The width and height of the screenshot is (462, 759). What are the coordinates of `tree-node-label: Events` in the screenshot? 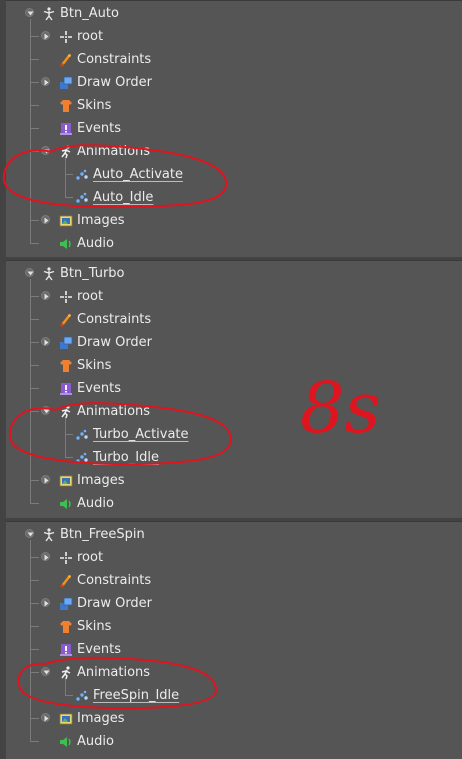 It's located at (99, 128).